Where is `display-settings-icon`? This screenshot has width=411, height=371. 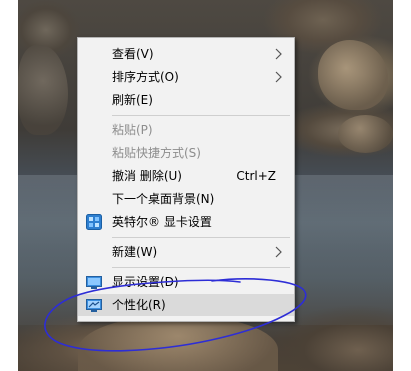
display-settings-icon is located at coordinates (94, 282).